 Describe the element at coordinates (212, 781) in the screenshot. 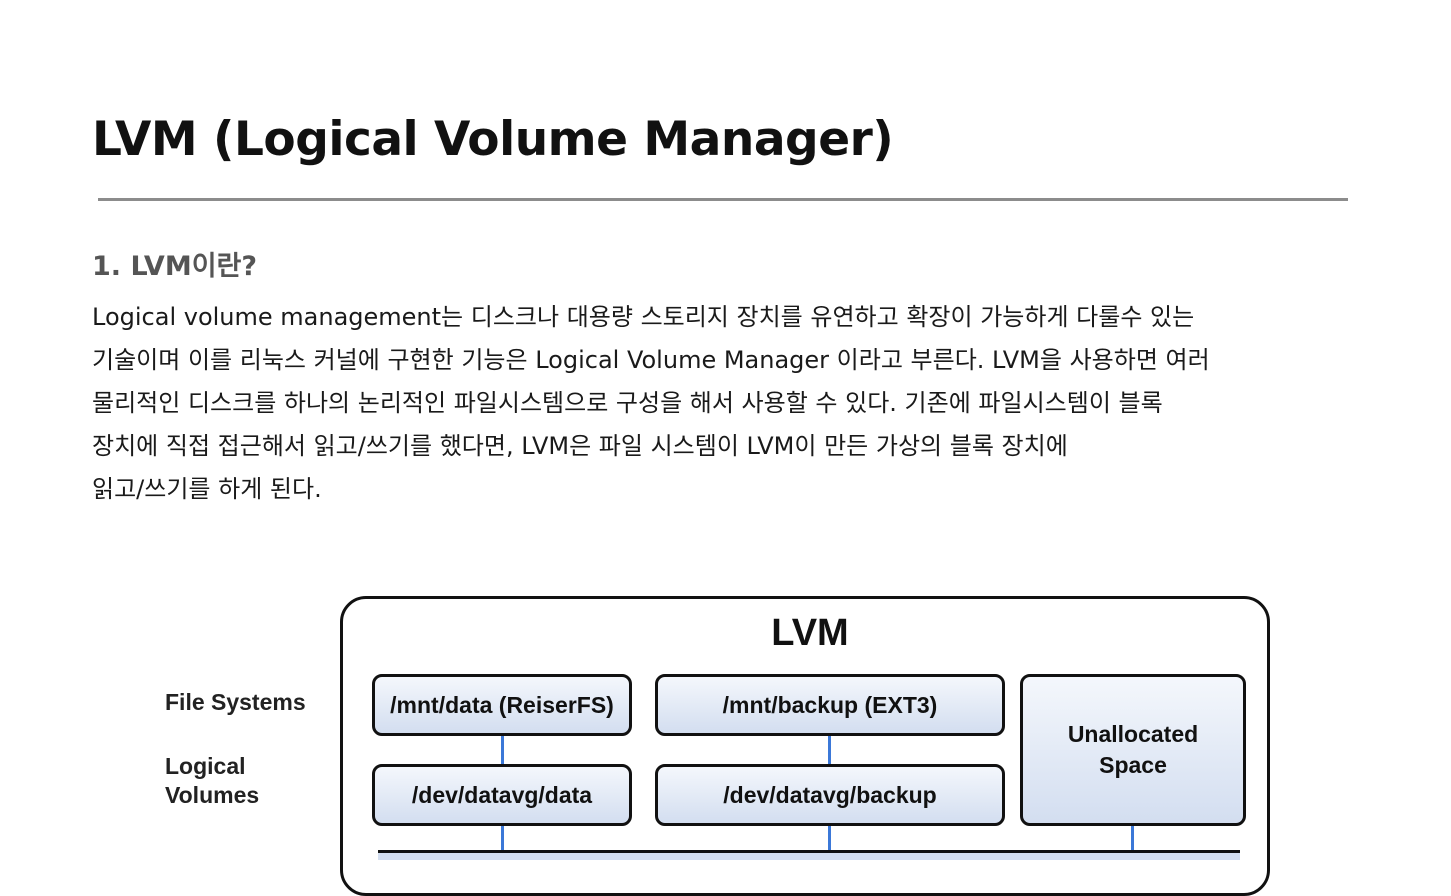

I see `logical-volumes-label: Logical Volumes` at that location.